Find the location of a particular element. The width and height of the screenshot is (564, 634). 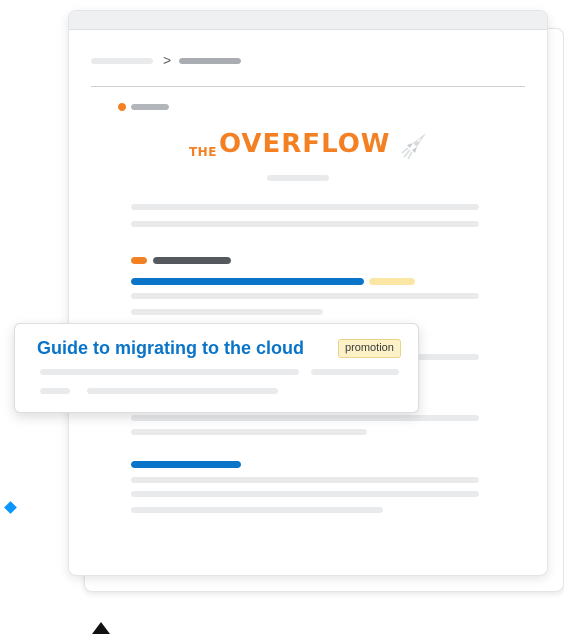

header-divider is located at coordinates (308, 86).